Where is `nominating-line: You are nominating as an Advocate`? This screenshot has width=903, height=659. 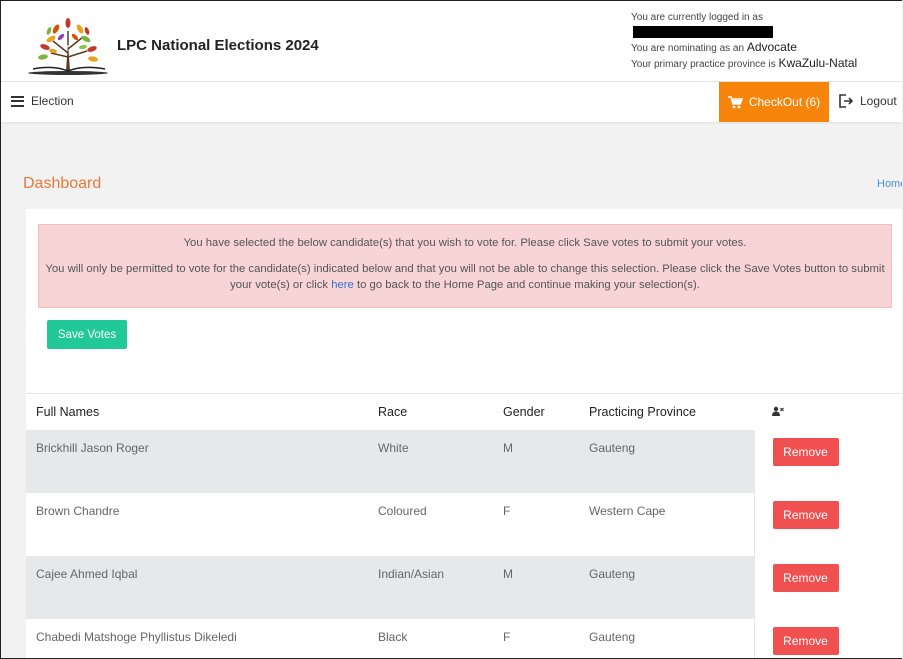 nominating-line: You are nominating as an Advocate is located at coordinates (766, 48).